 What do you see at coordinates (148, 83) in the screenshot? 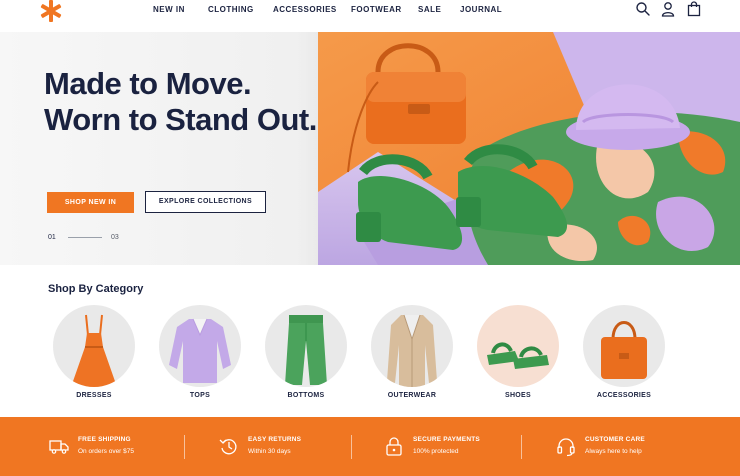
I see `hero-title-line-1: Made to Move.` at bounding box center [148, 83].